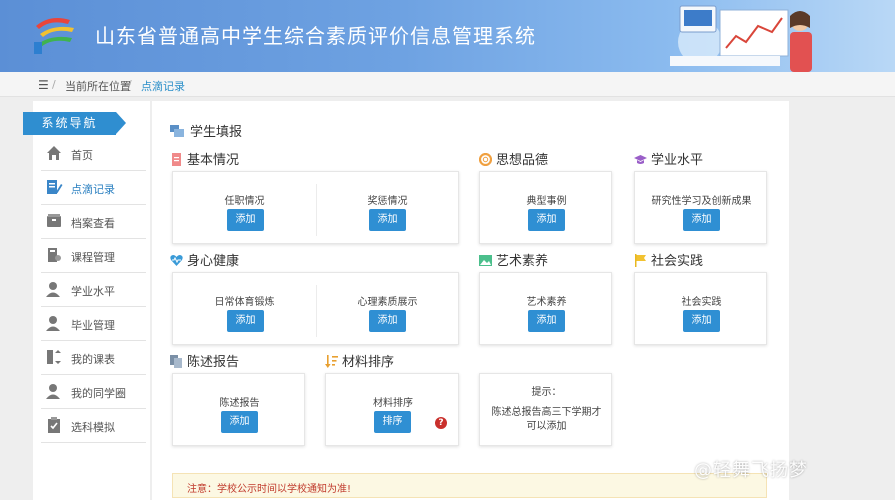  What do you see at coordinates (513, 158) in the screenshot?
I see `category-moral: 思想品德` at bounding box center [513, 158].